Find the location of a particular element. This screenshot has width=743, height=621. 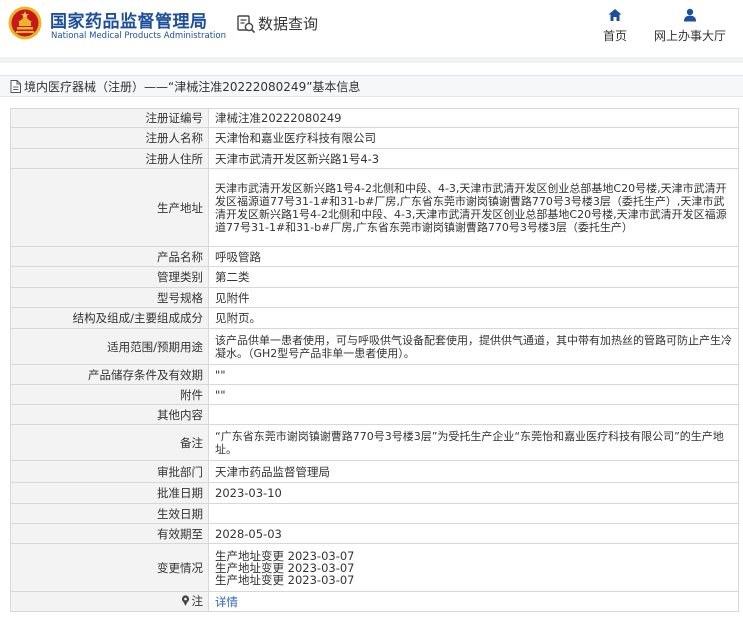

table-row: 注册证编号 津械注准20222080249 is located at coordinates (374, 118).